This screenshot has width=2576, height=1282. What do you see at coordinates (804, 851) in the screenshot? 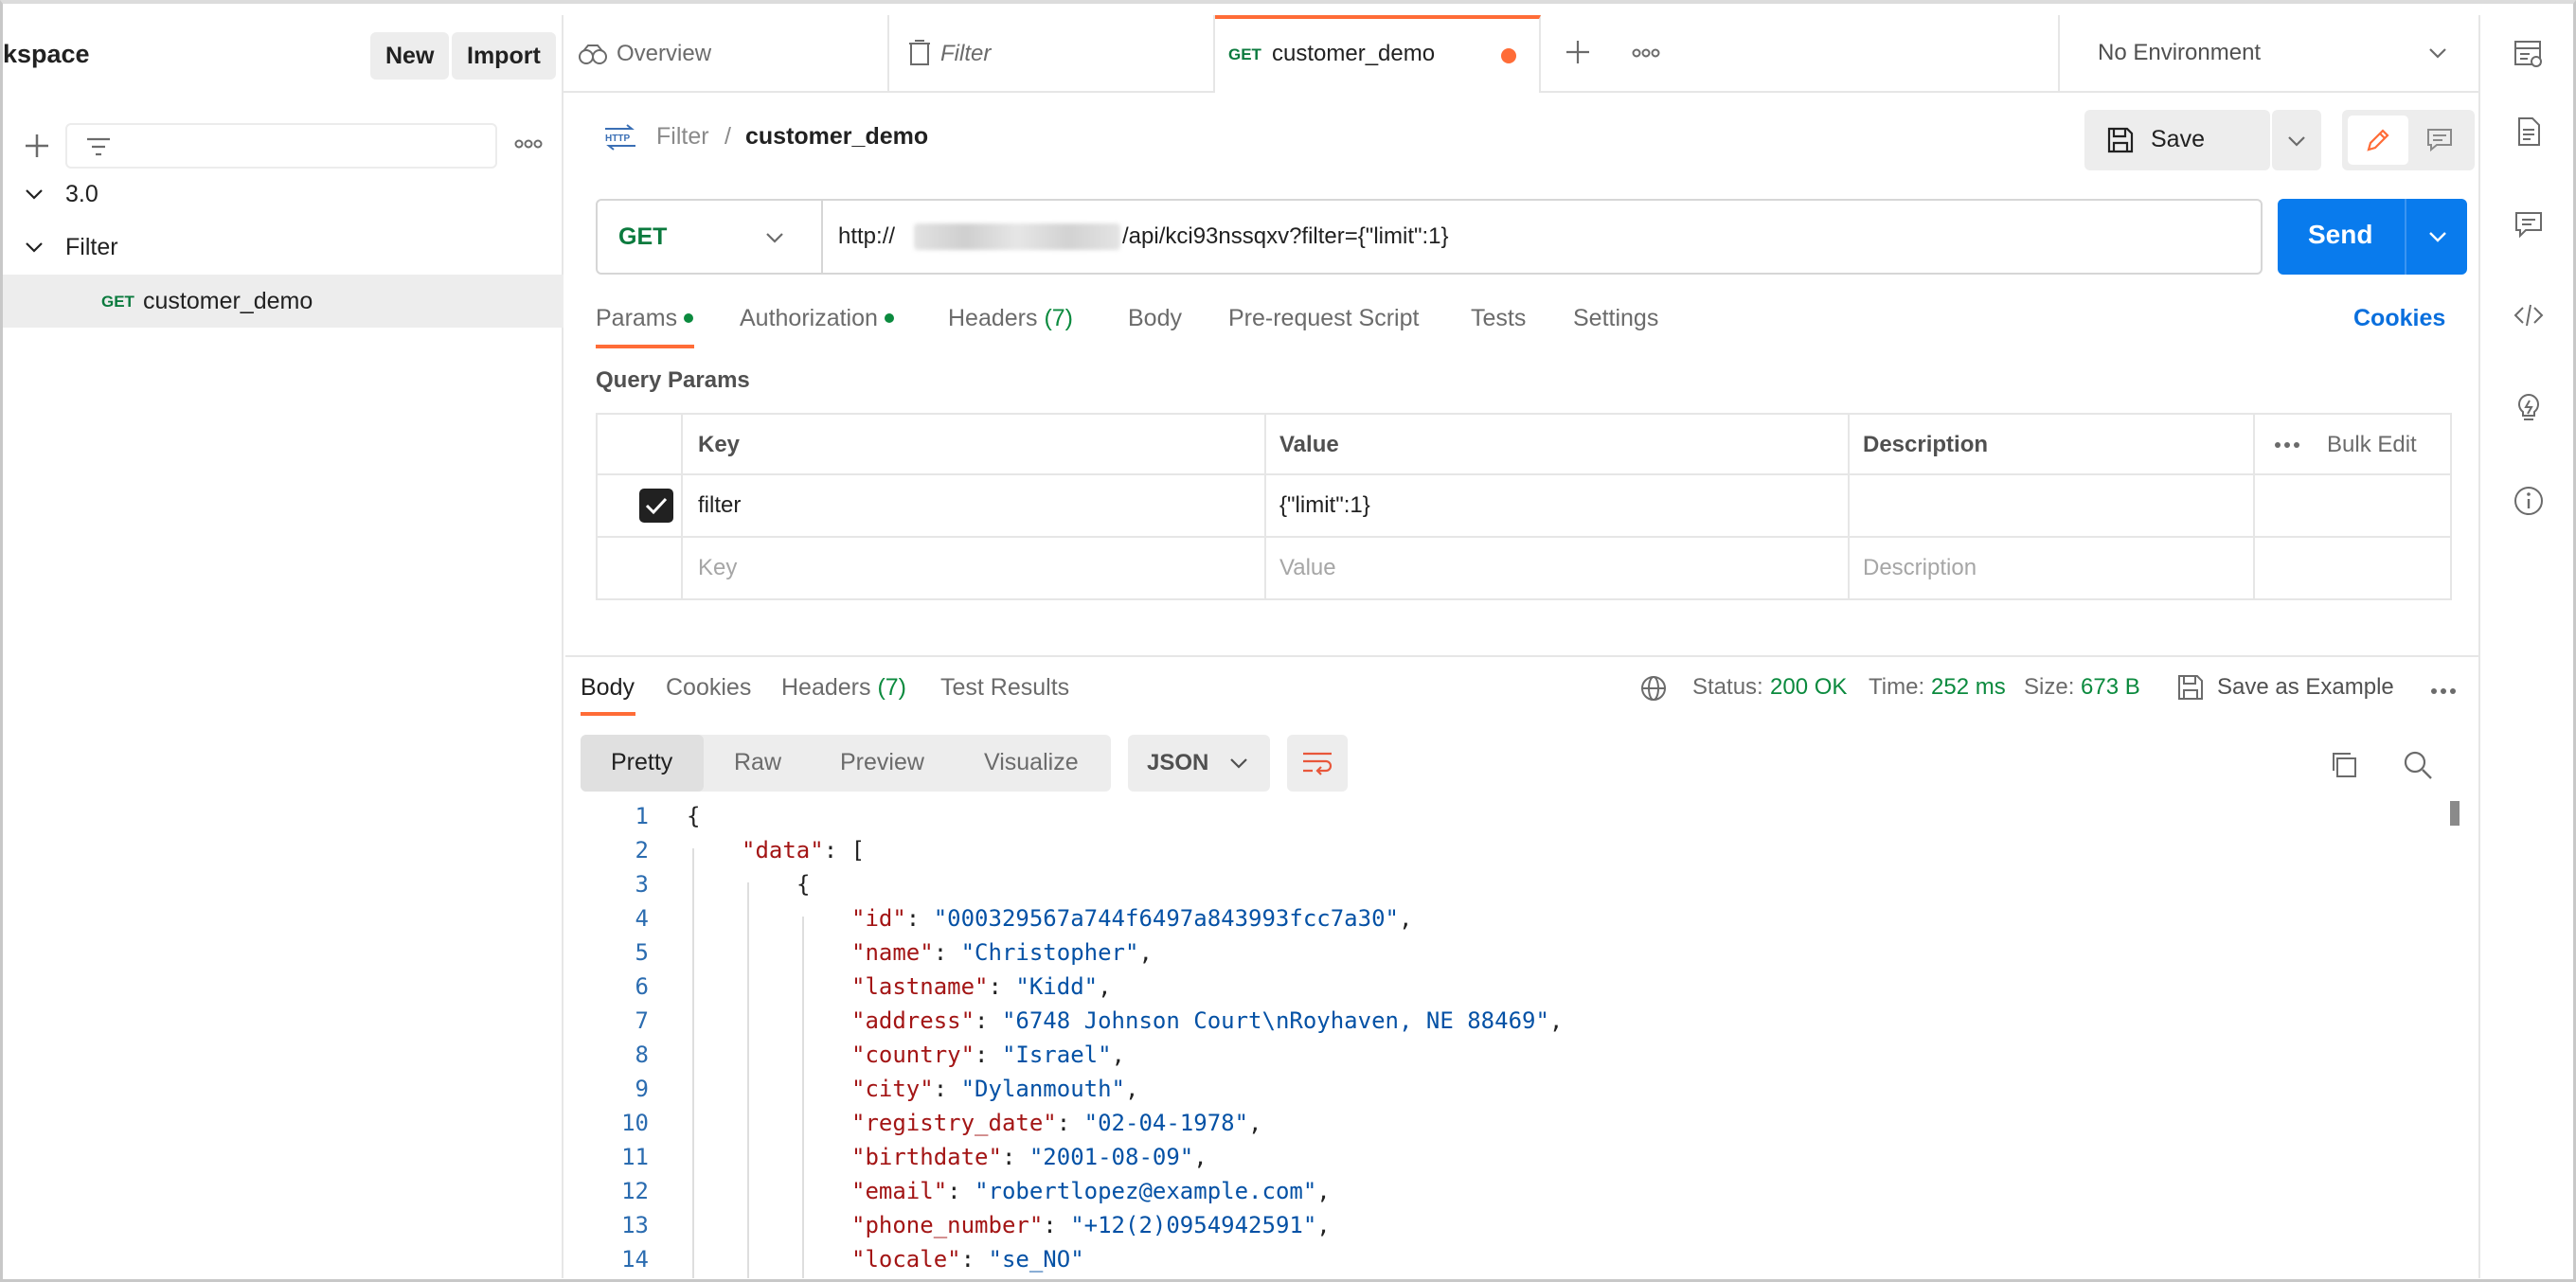
I see `code-line: "data": [` at bounding box center [804, 851].